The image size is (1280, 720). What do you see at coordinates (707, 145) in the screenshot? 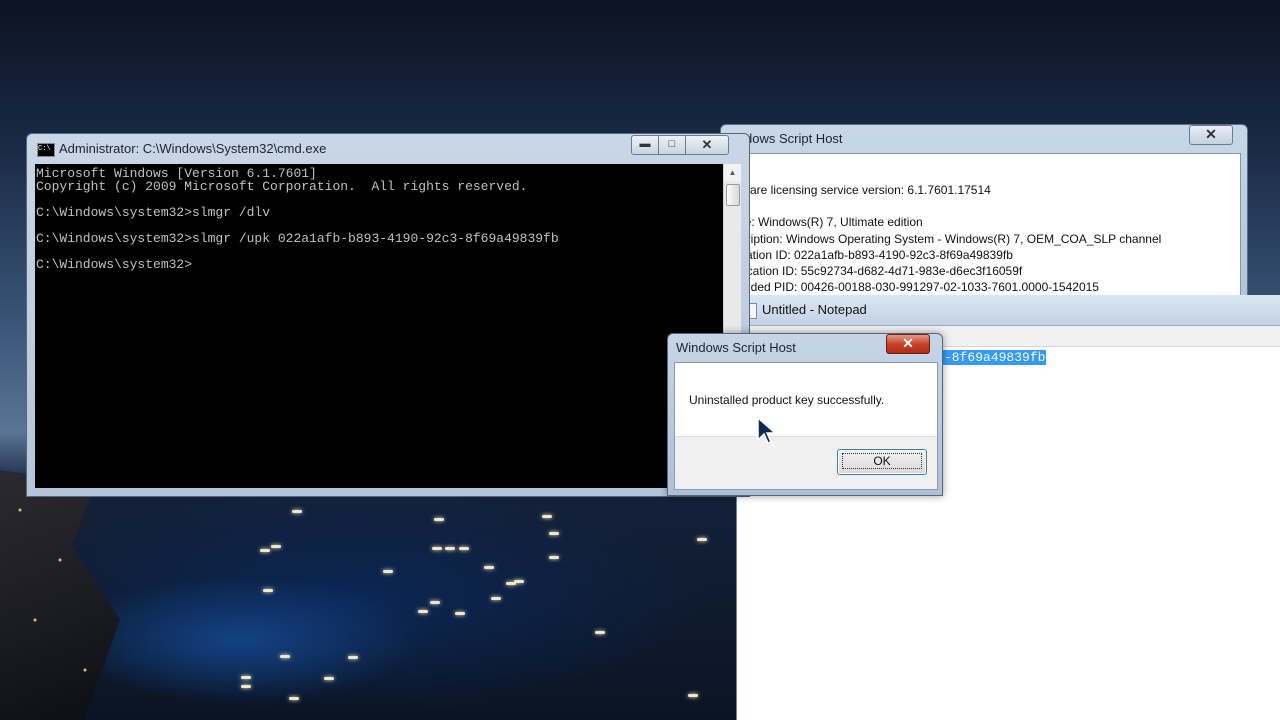
I see `cmd-close-button: ✕` at bounding box center [707, 145].